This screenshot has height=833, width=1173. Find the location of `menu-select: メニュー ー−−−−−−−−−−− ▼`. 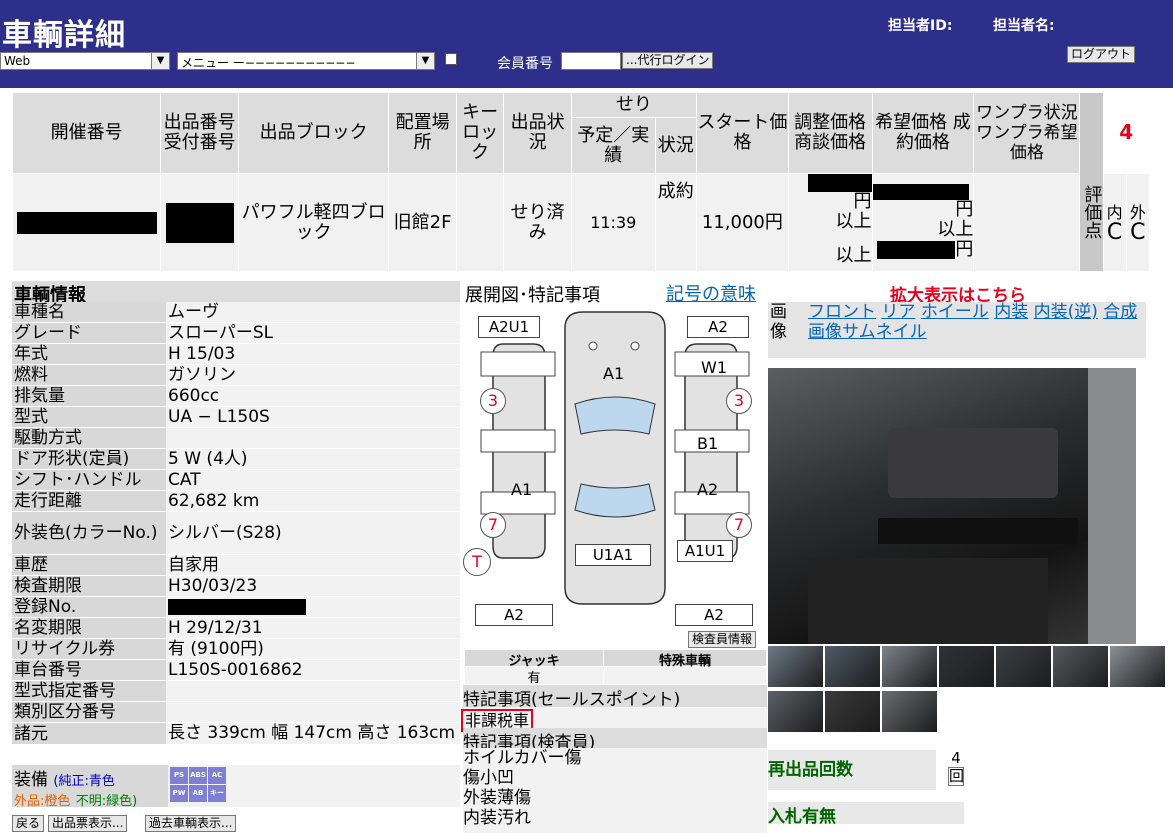

menu-select: メニュー ー−−−−−−−−−−− ▼ is located at coordinates (306, 61).